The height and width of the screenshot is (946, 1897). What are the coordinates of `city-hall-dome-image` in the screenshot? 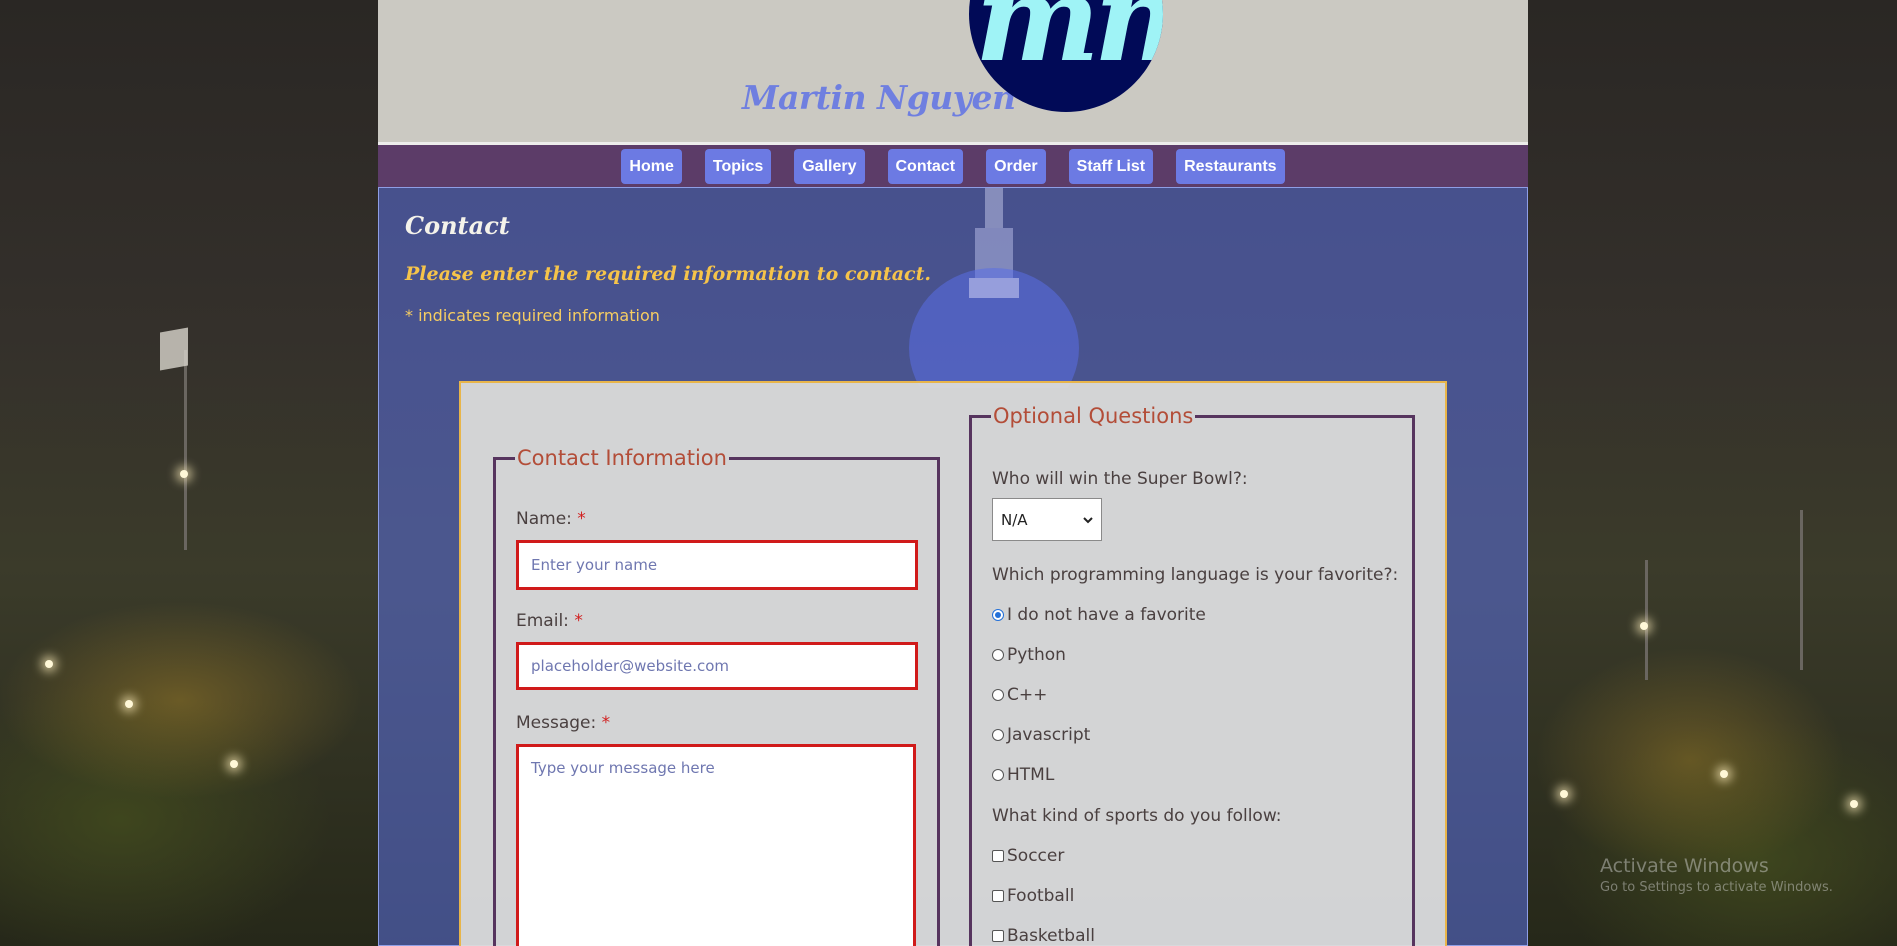 It's located at (994, 288).